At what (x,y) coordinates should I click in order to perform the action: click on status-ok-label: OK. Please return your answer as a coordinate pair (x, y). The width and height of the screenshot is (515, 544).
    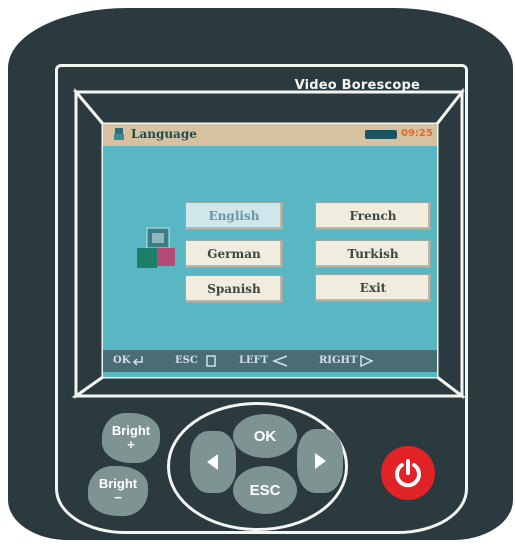
    Looking at the image, I should click on (122, 360).